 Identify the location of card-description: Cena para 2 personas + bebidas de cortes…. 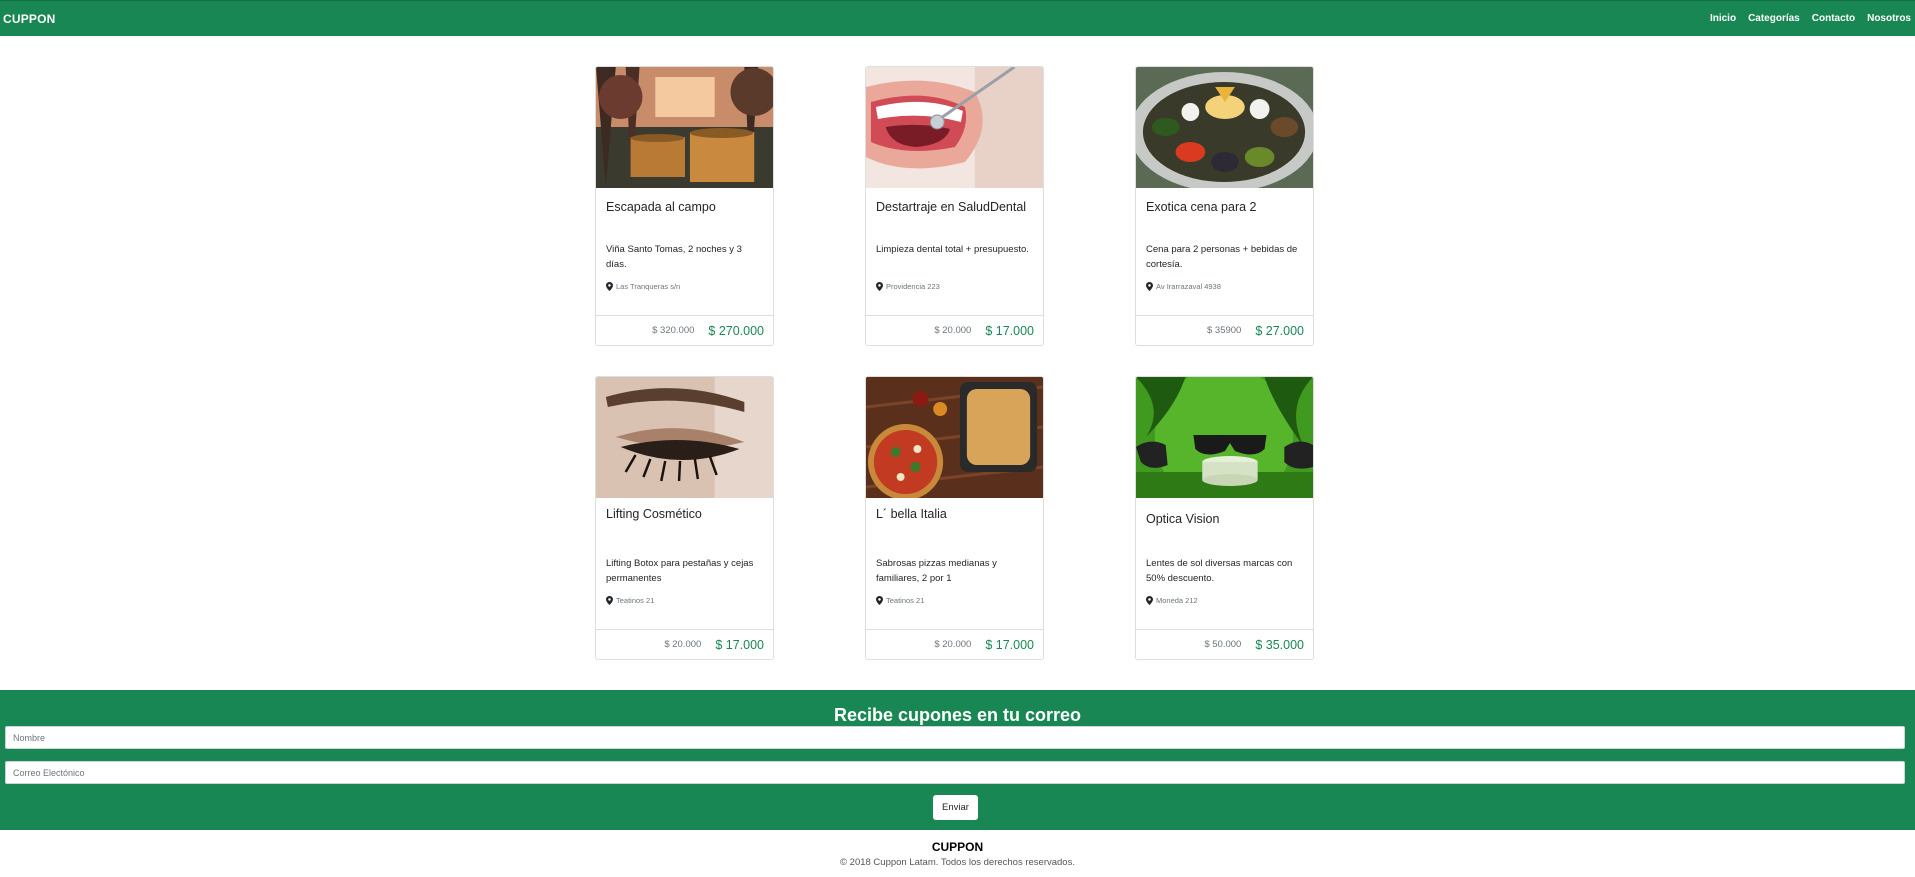
(1222, 257).